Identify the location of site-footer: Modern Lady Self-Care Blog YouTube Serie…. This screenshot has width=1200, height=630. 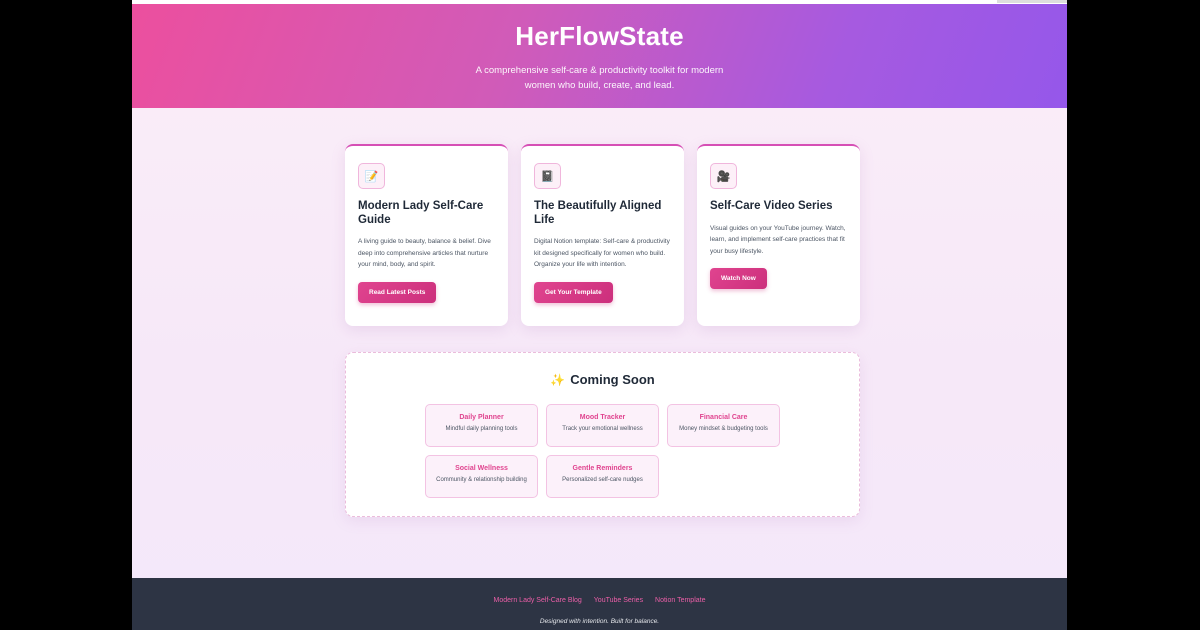
(599, 604).